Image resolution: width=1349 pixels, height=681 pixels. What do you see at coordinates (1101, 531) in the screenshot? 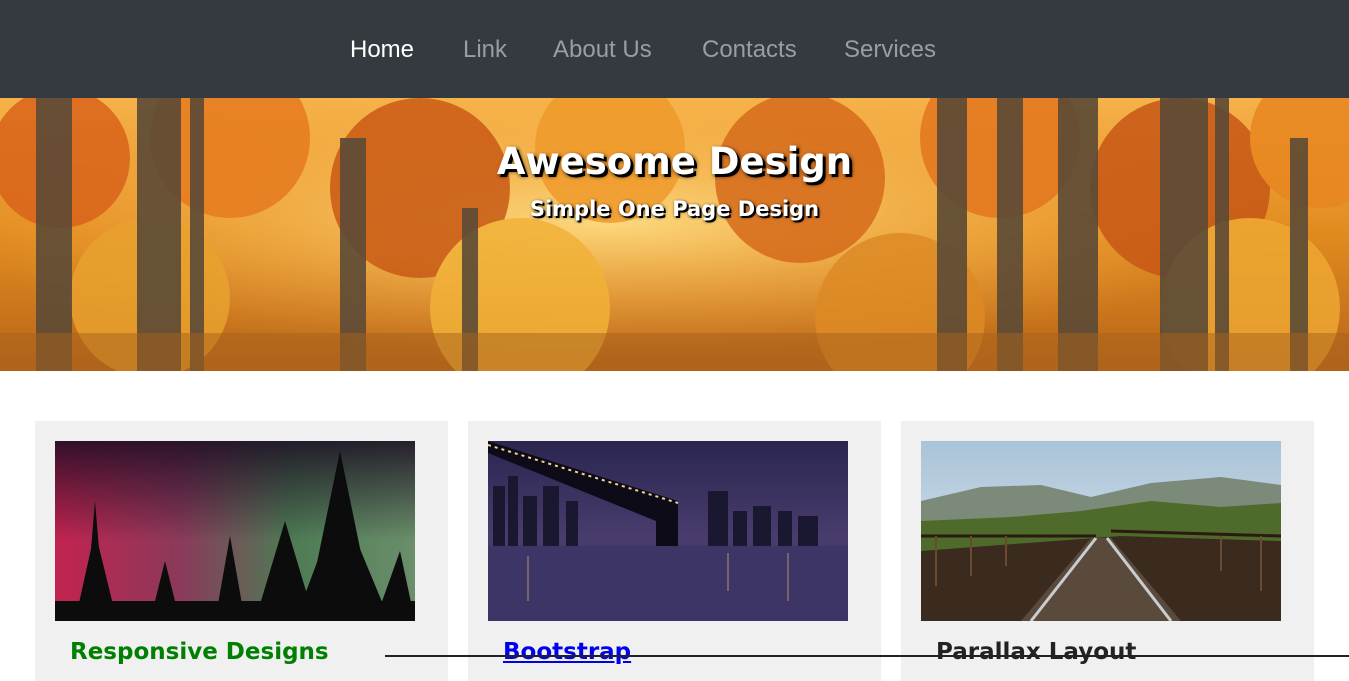
I see `card-image-railway` at bounding box center [1101, 531].